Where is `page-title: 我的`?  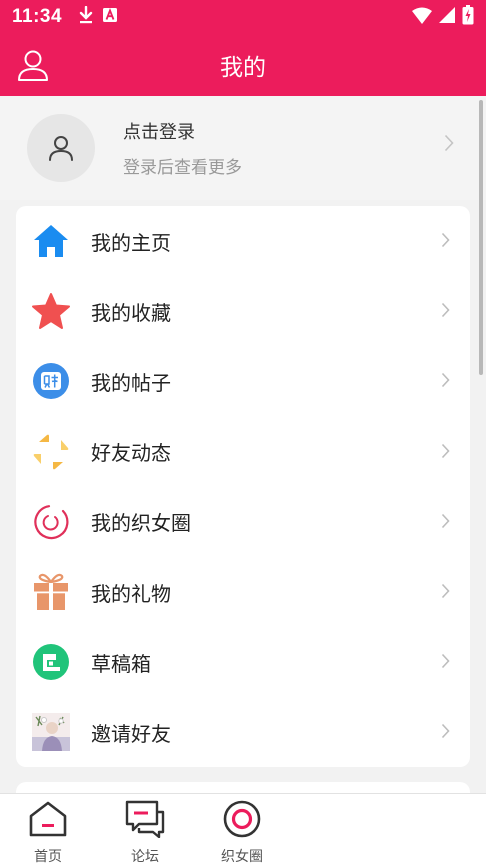 page-title: 我的 is located at coordinates (243, 68).